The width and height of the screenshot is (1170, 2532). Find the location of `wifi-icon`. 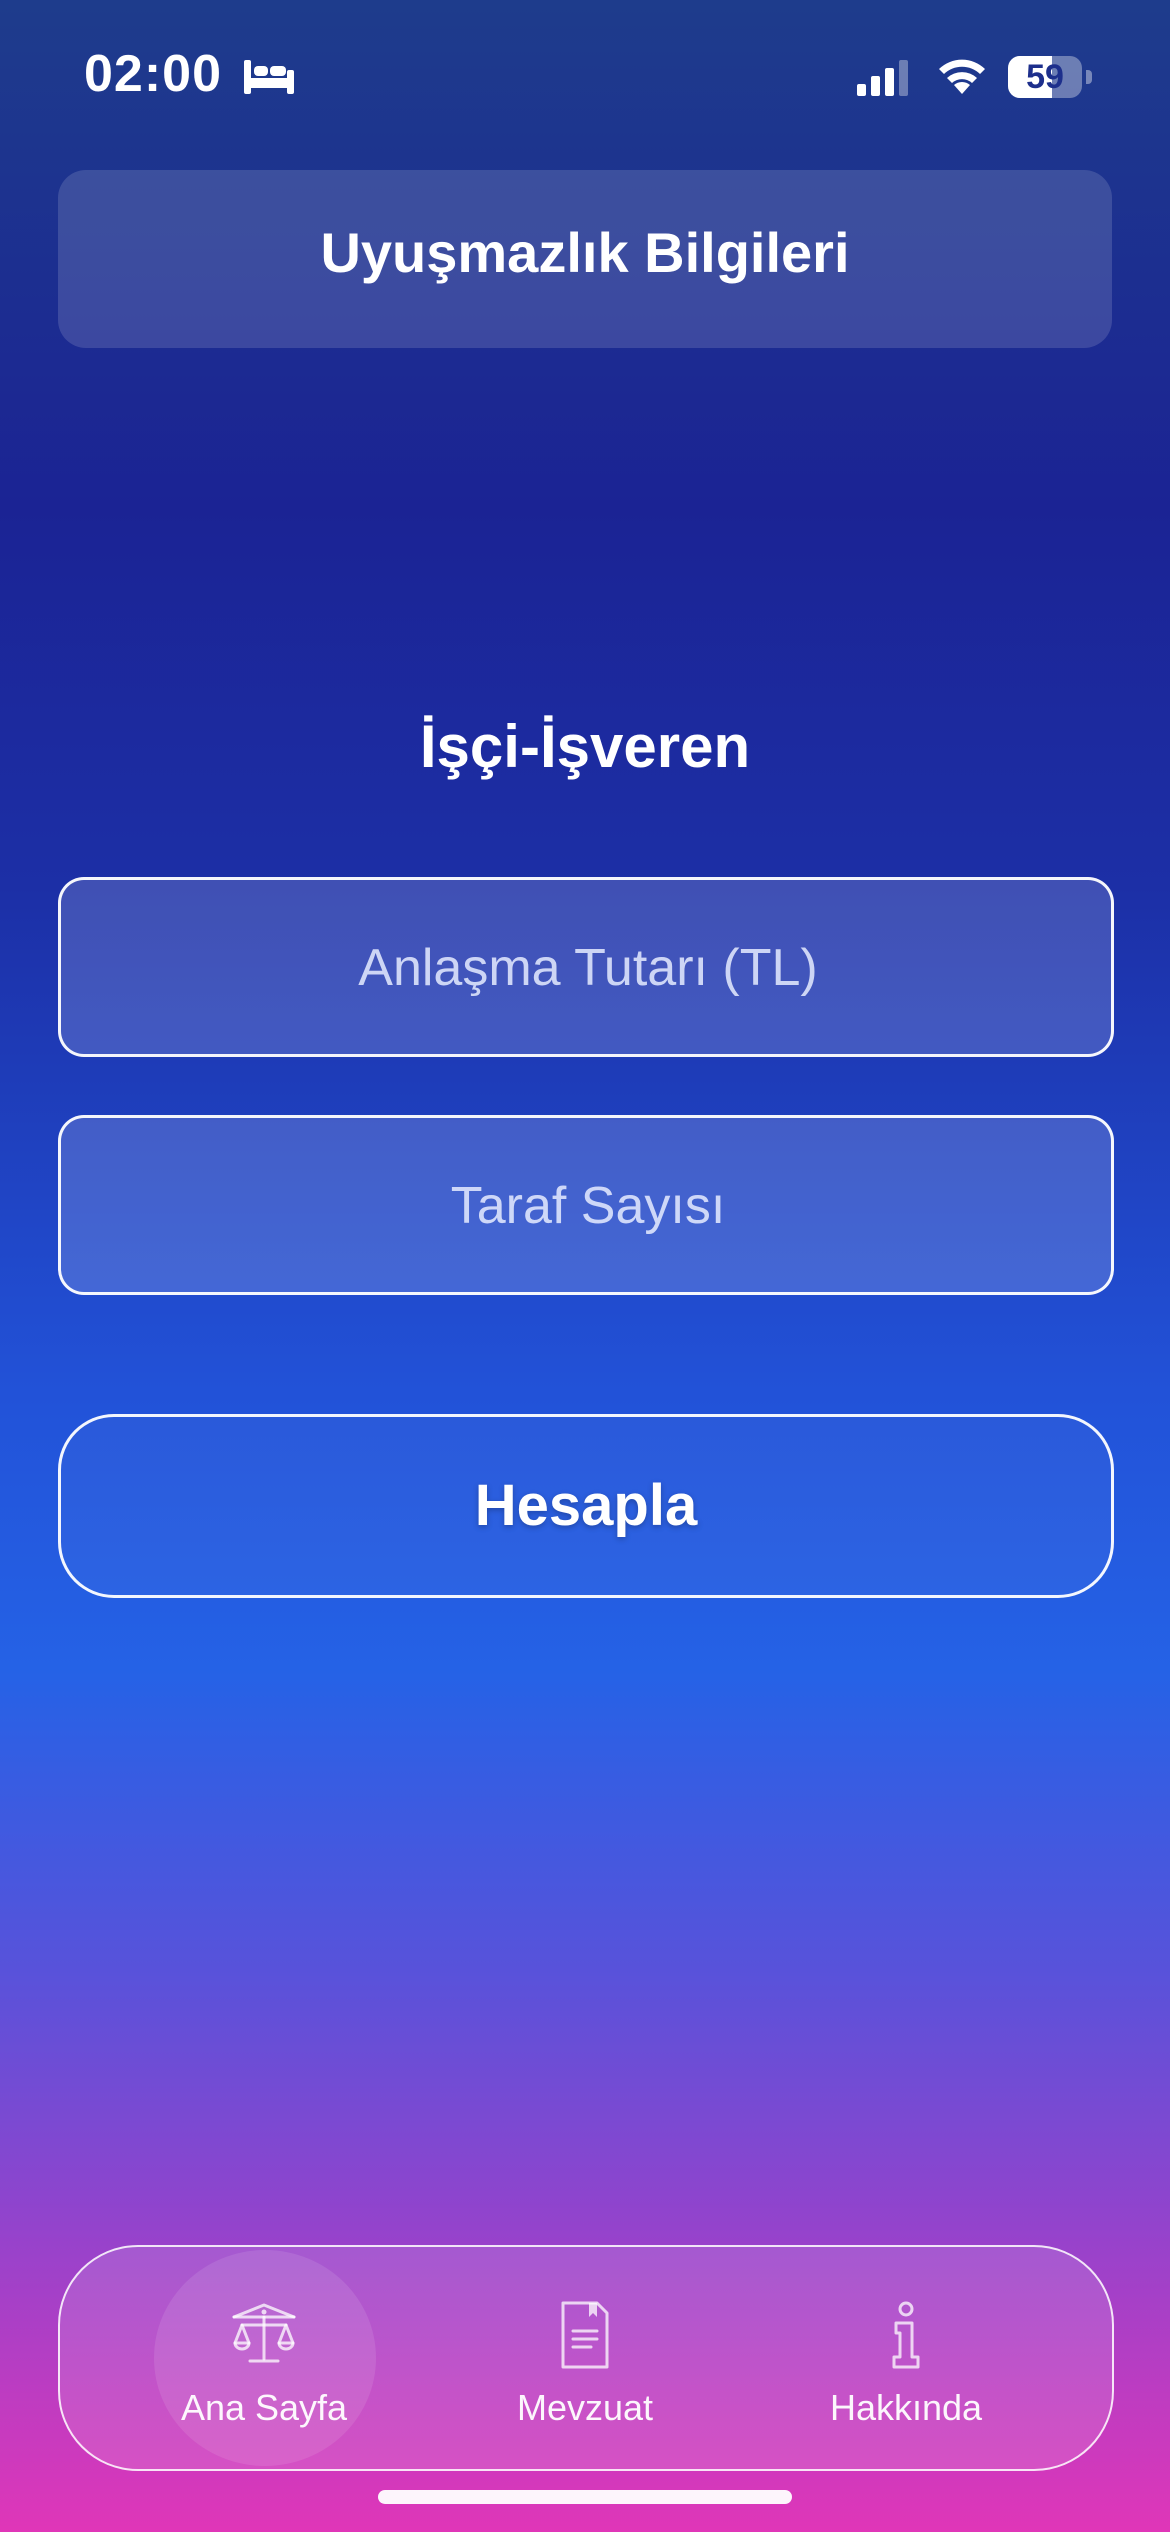

wifi-icon is located at coordinates (962, 76).